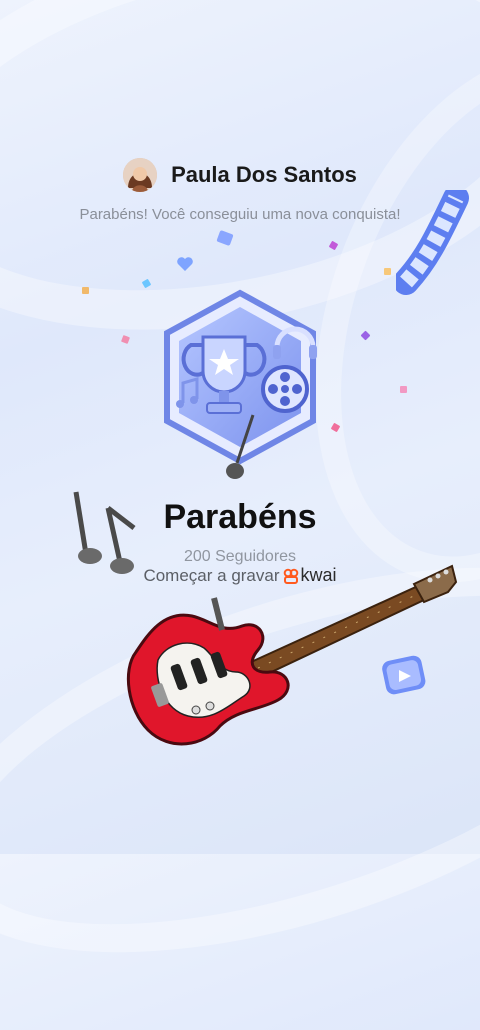 The image size is (480, 1030). Describe the element at coordinates (432, 242) in the screenshot. I see `film-strip-icon` at that location.